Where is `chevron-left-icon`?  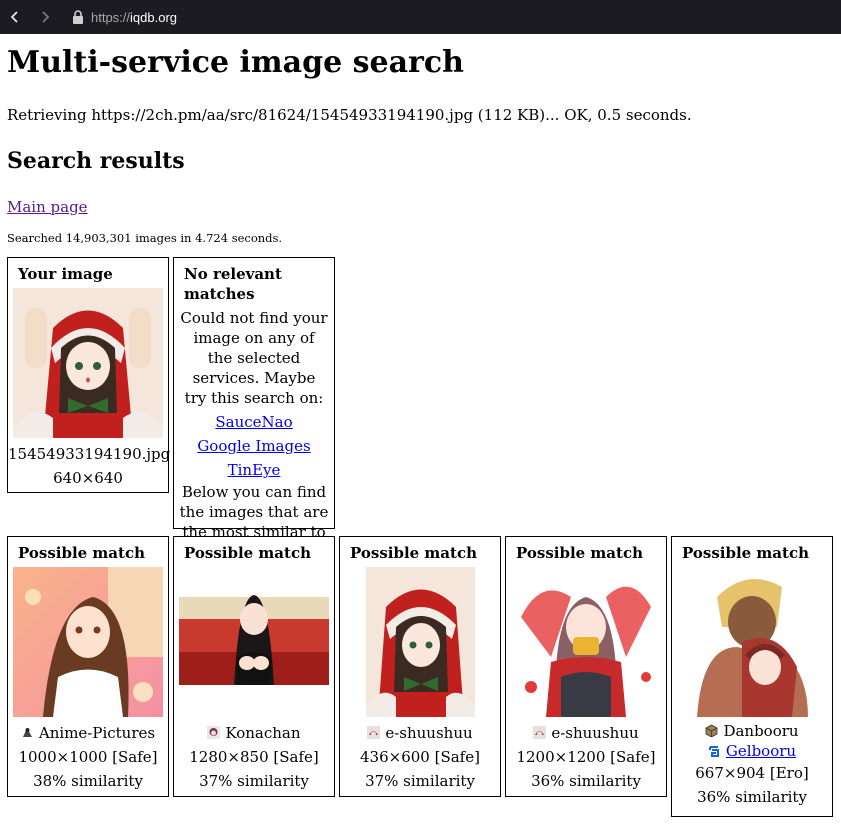
chevron-left-icon is located at coordinates (14, 17).